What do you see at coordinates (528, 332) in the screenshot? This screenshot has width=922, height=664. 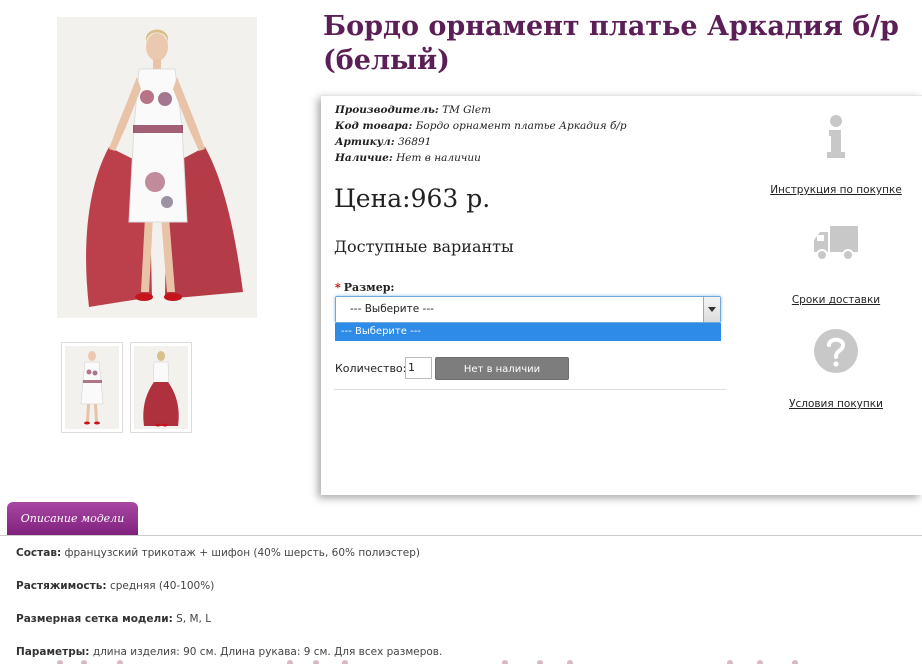 I see `size-option-highlighted: --- Выберите ---` at bounding box center [528, 332].